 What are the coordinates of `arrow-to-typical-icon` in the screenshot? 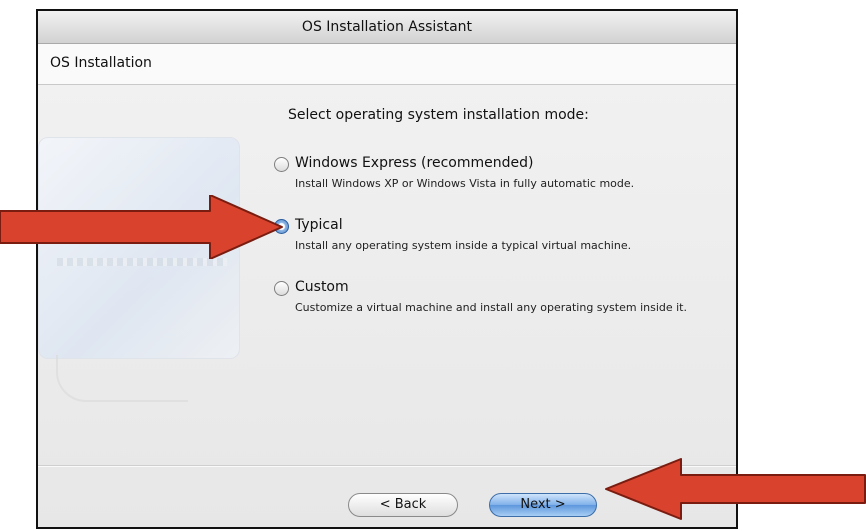 It's located at (141, 227).